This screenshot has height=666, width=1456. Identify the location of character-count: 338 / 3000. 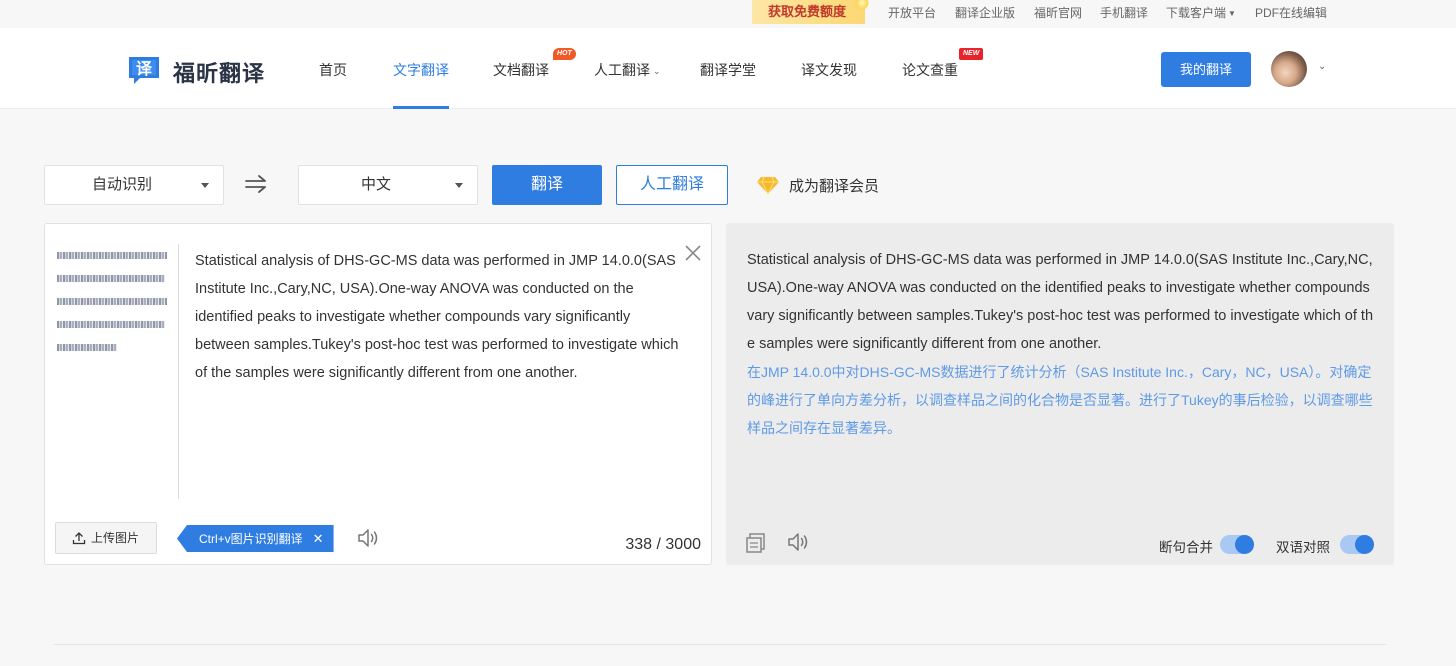
(663, 544).